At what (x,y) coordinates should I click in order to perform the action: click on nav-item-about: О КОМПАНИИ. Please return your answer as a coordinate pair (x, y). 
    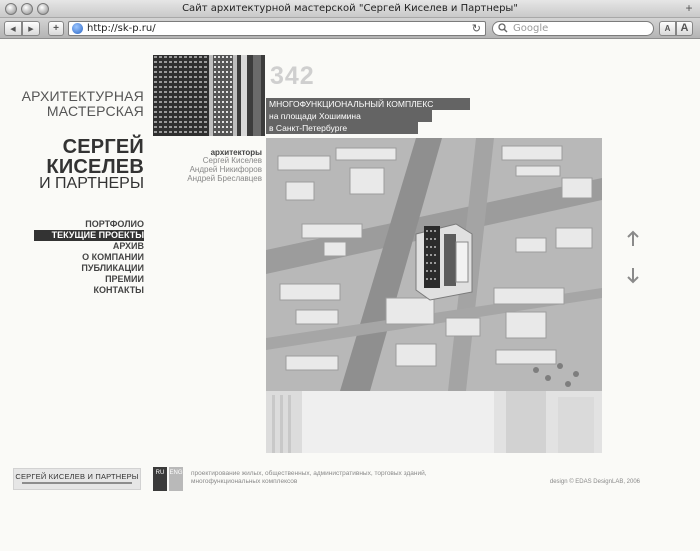
    Looking at the image, I should click on (82, 257).